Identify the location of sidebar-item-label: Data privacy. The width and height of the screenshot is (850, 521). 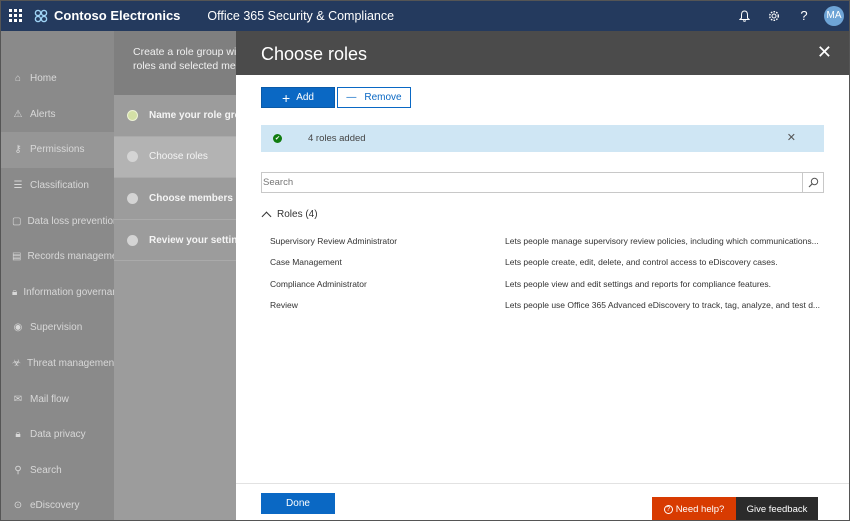
(58, 435).